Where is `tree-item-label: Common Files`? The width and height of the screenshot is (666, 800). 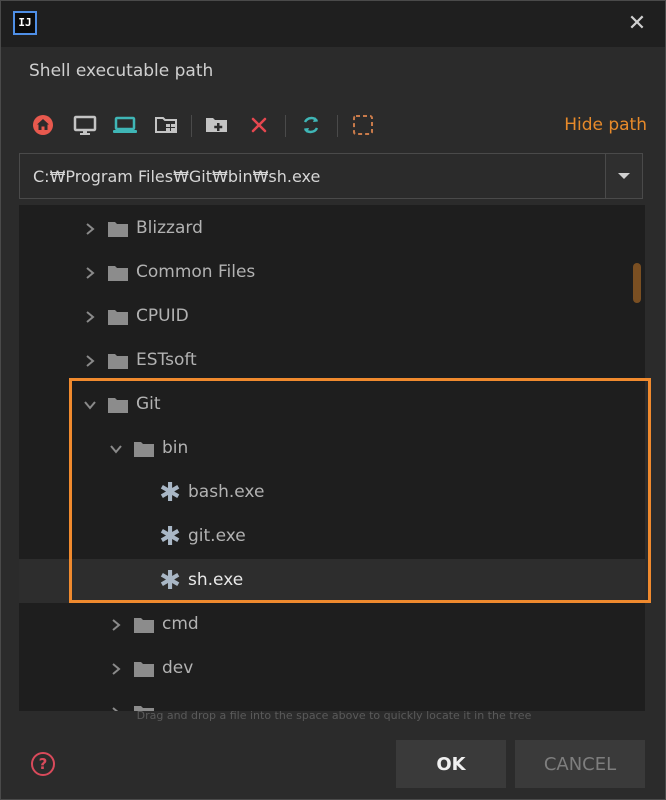
tree-item-label: Common Files is located at coordinates (196, 272).